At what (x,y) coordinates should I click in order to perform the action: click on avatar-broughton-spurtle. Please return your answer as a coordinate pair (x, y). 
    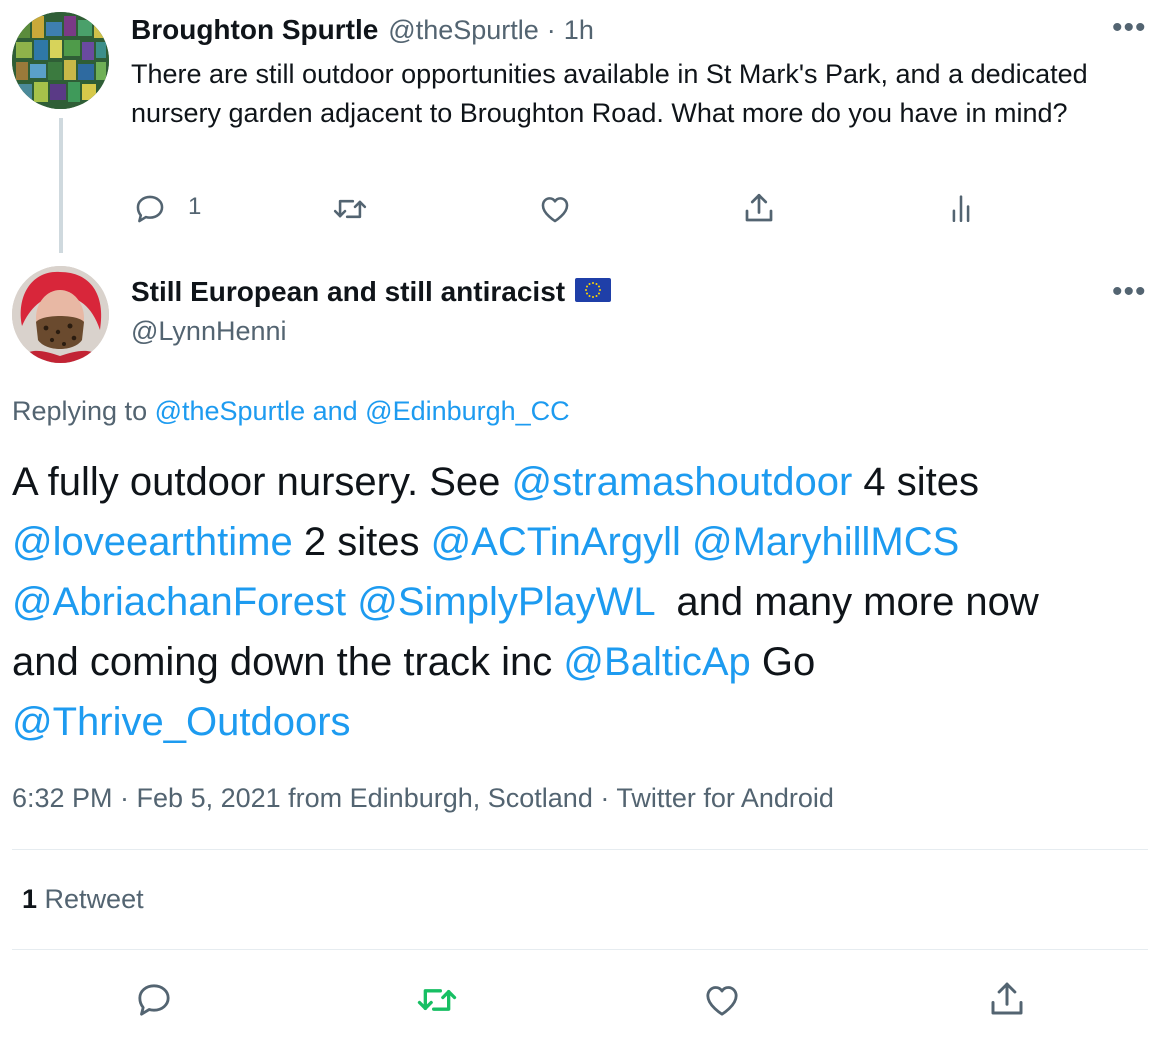
    Looking at the image, I should click on (60, 60).